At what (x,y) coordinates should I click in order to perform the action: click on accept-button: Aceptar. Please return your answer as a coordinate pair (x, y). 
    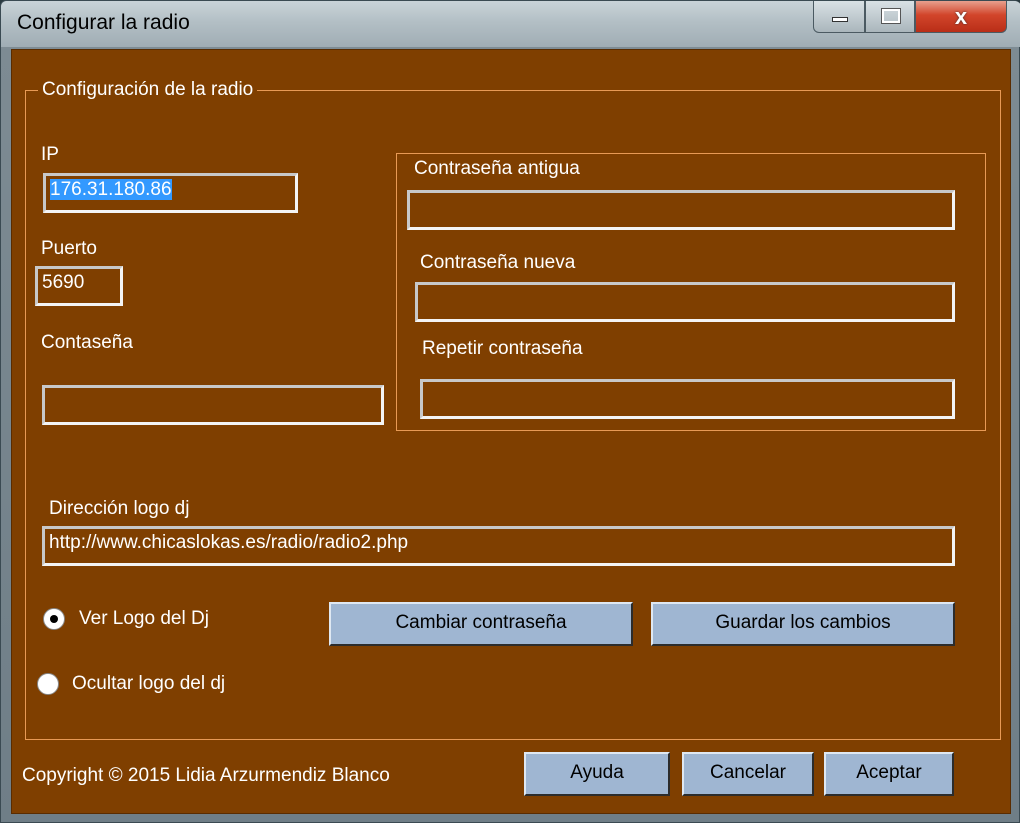
    Looking at the image, I should click on (889, 774).